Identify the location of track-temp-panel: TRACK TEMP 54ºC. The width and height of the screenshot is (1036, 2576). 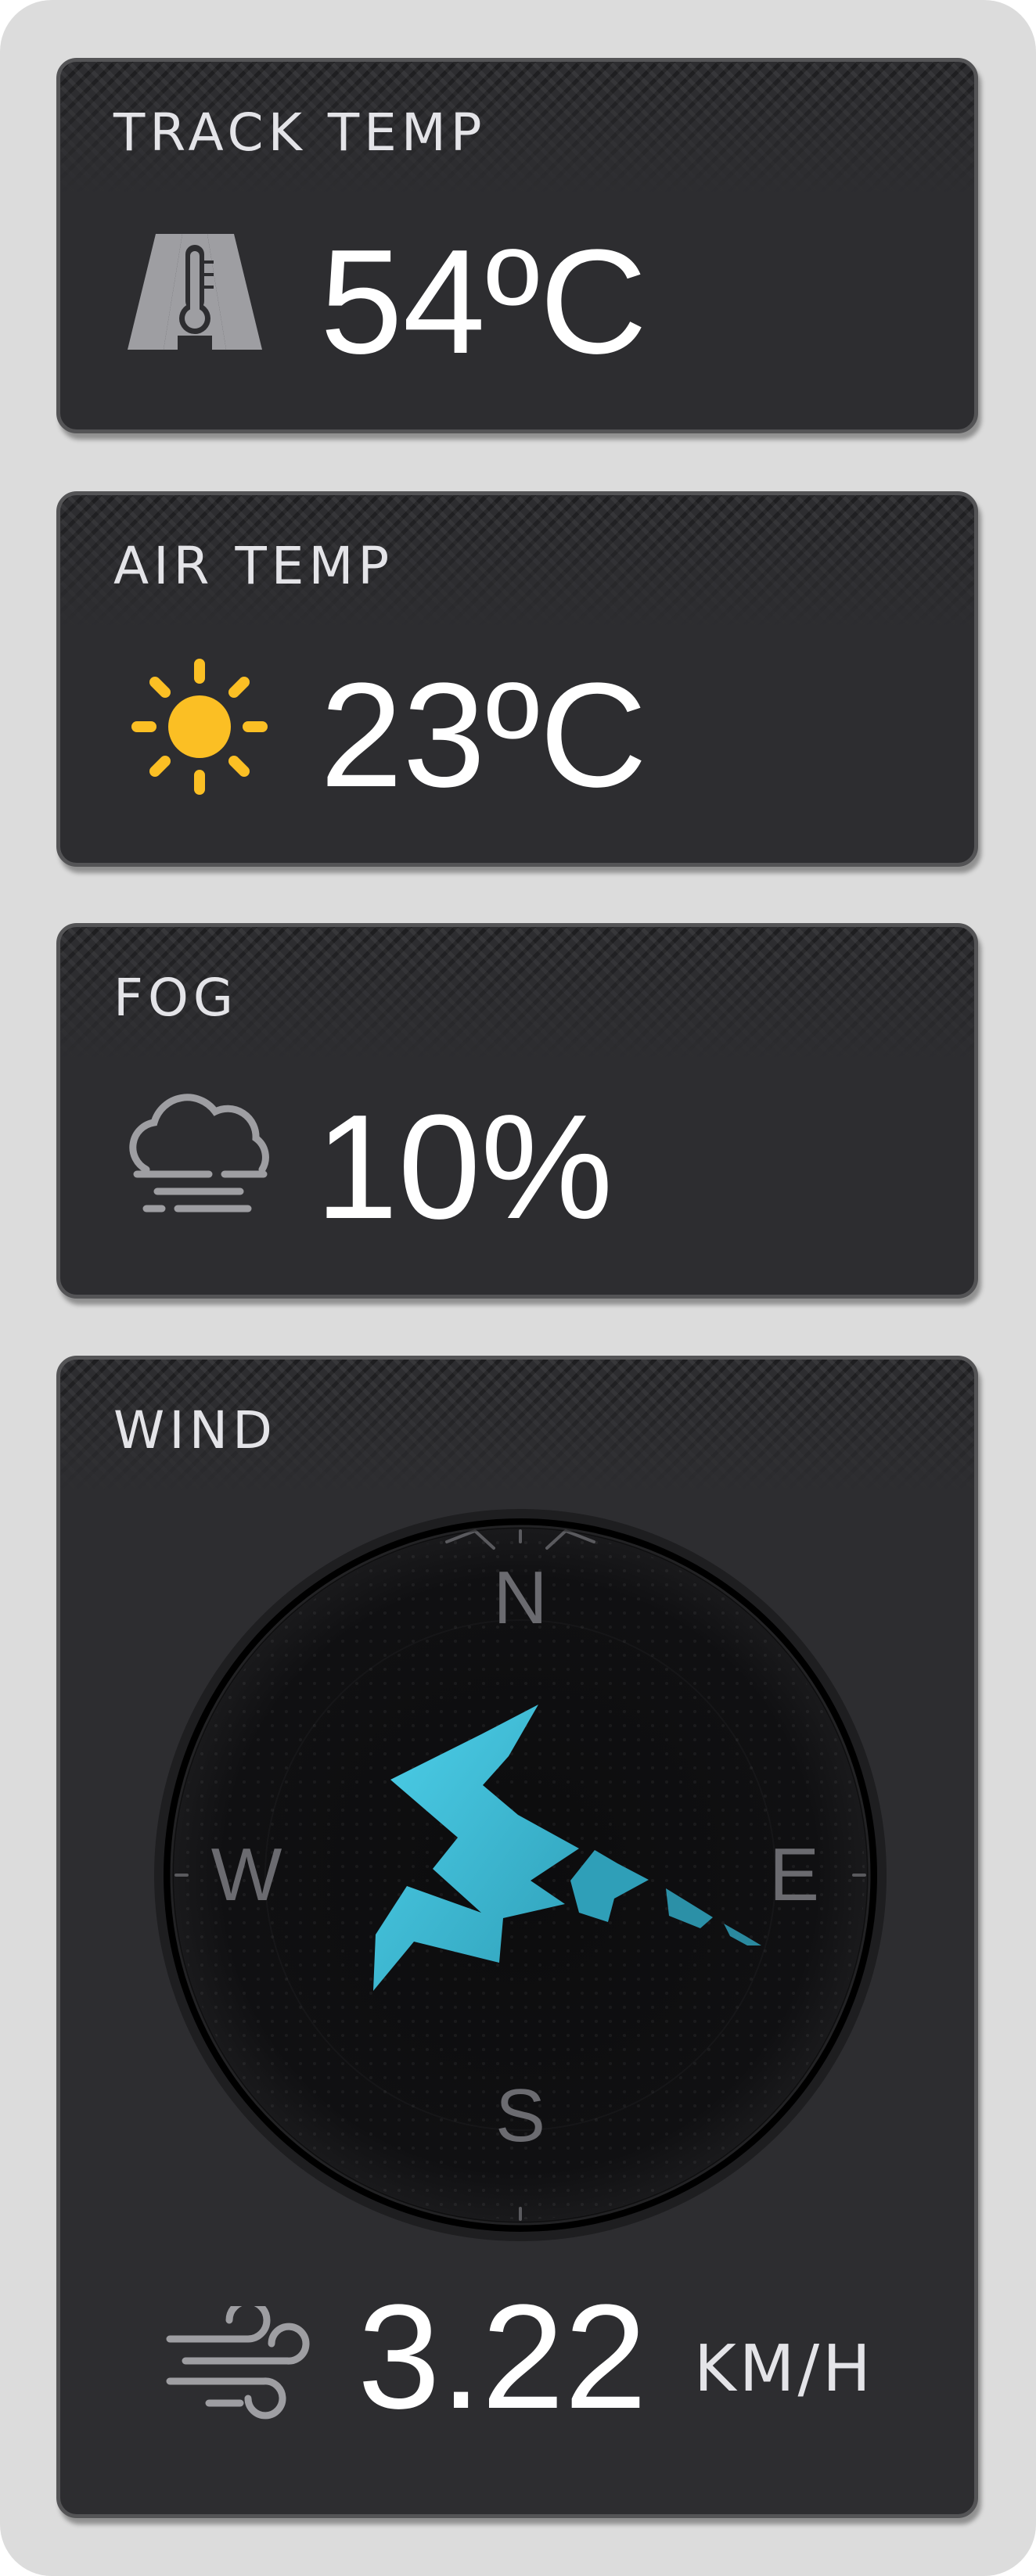
(517, 246).